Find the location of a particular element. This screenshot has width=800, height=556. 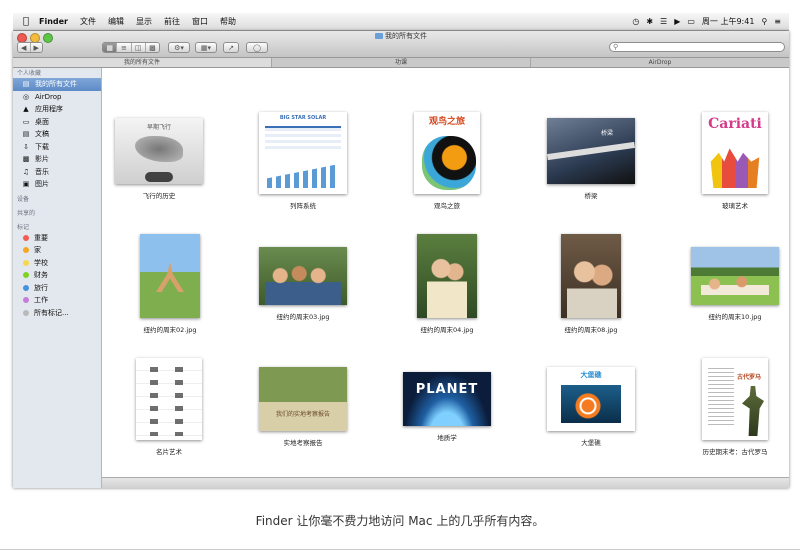

file-thumbnail is located at coordinates (170, 276).